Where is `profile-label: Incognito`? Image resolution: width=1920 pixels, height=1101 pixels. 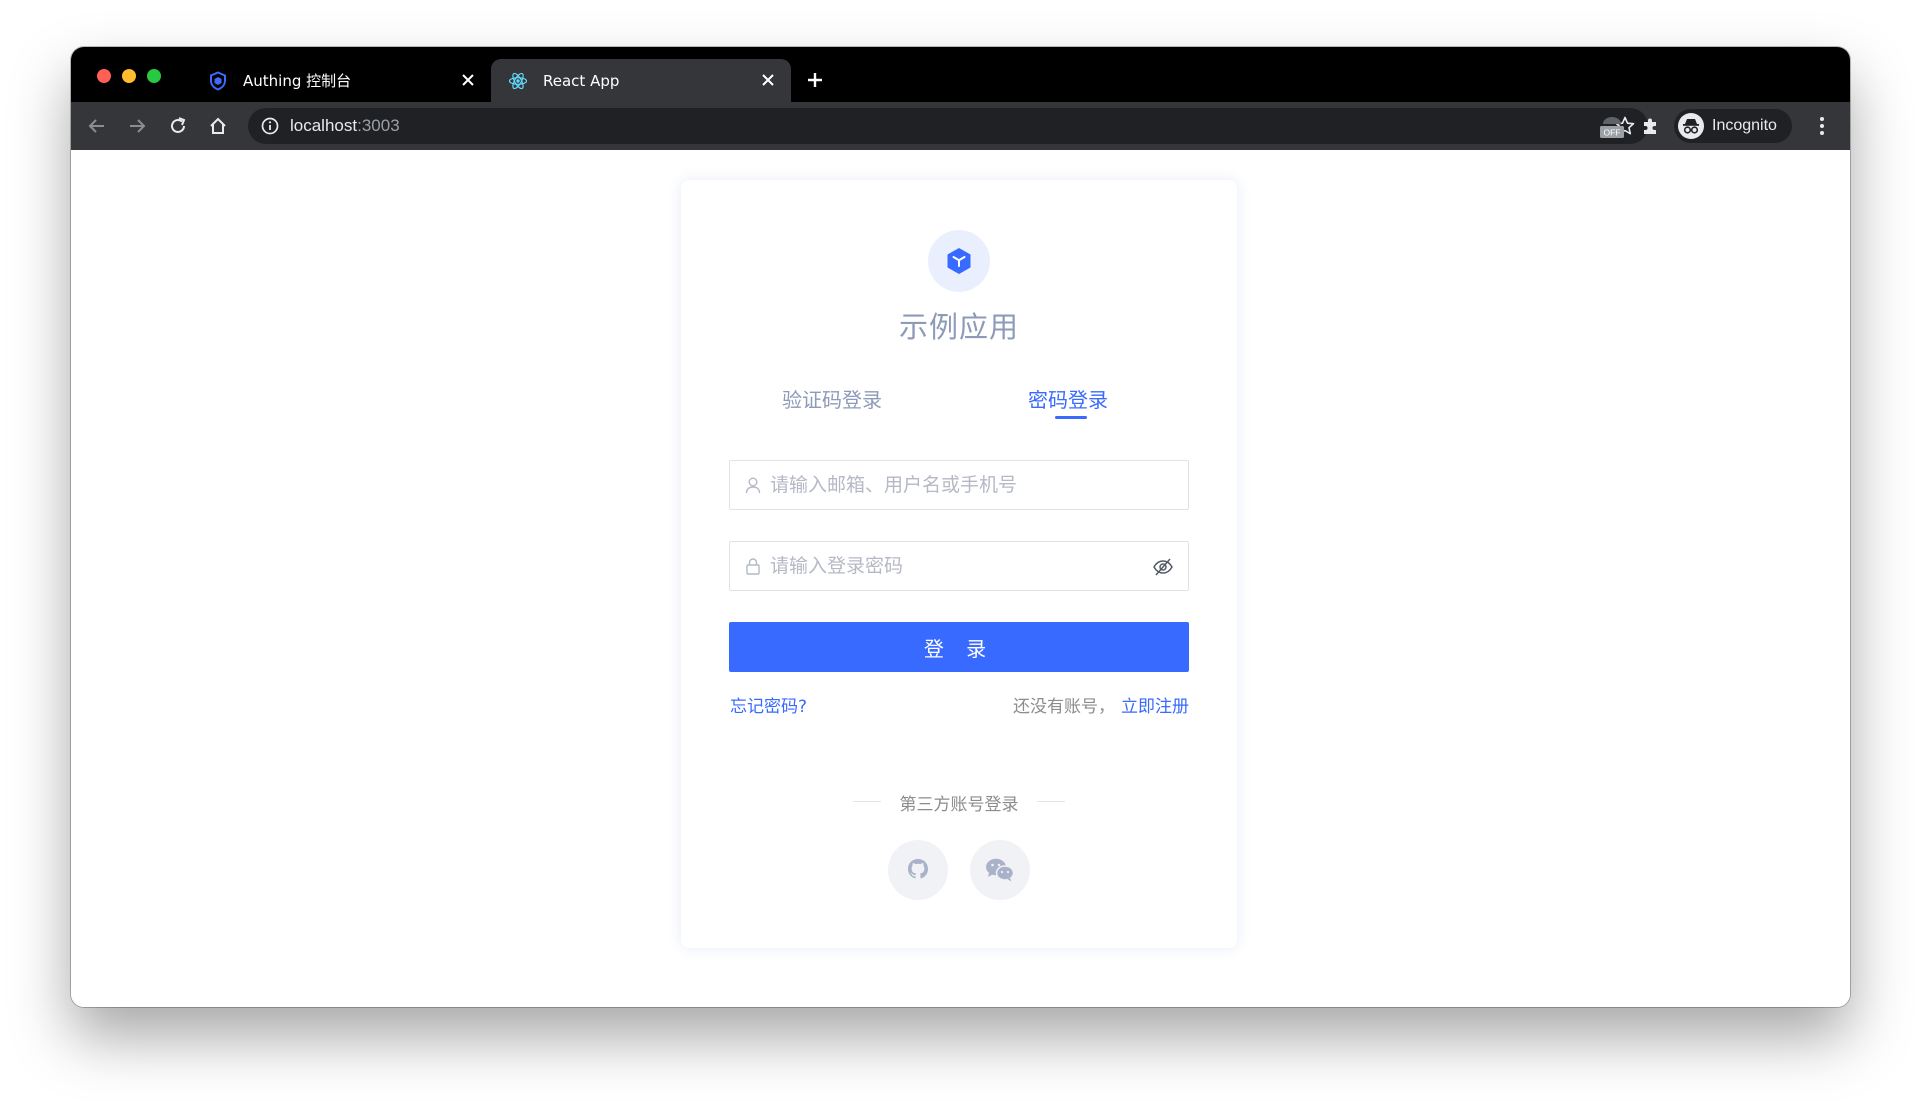 profile-label: Incognito is located at coordinates (1744, 125).